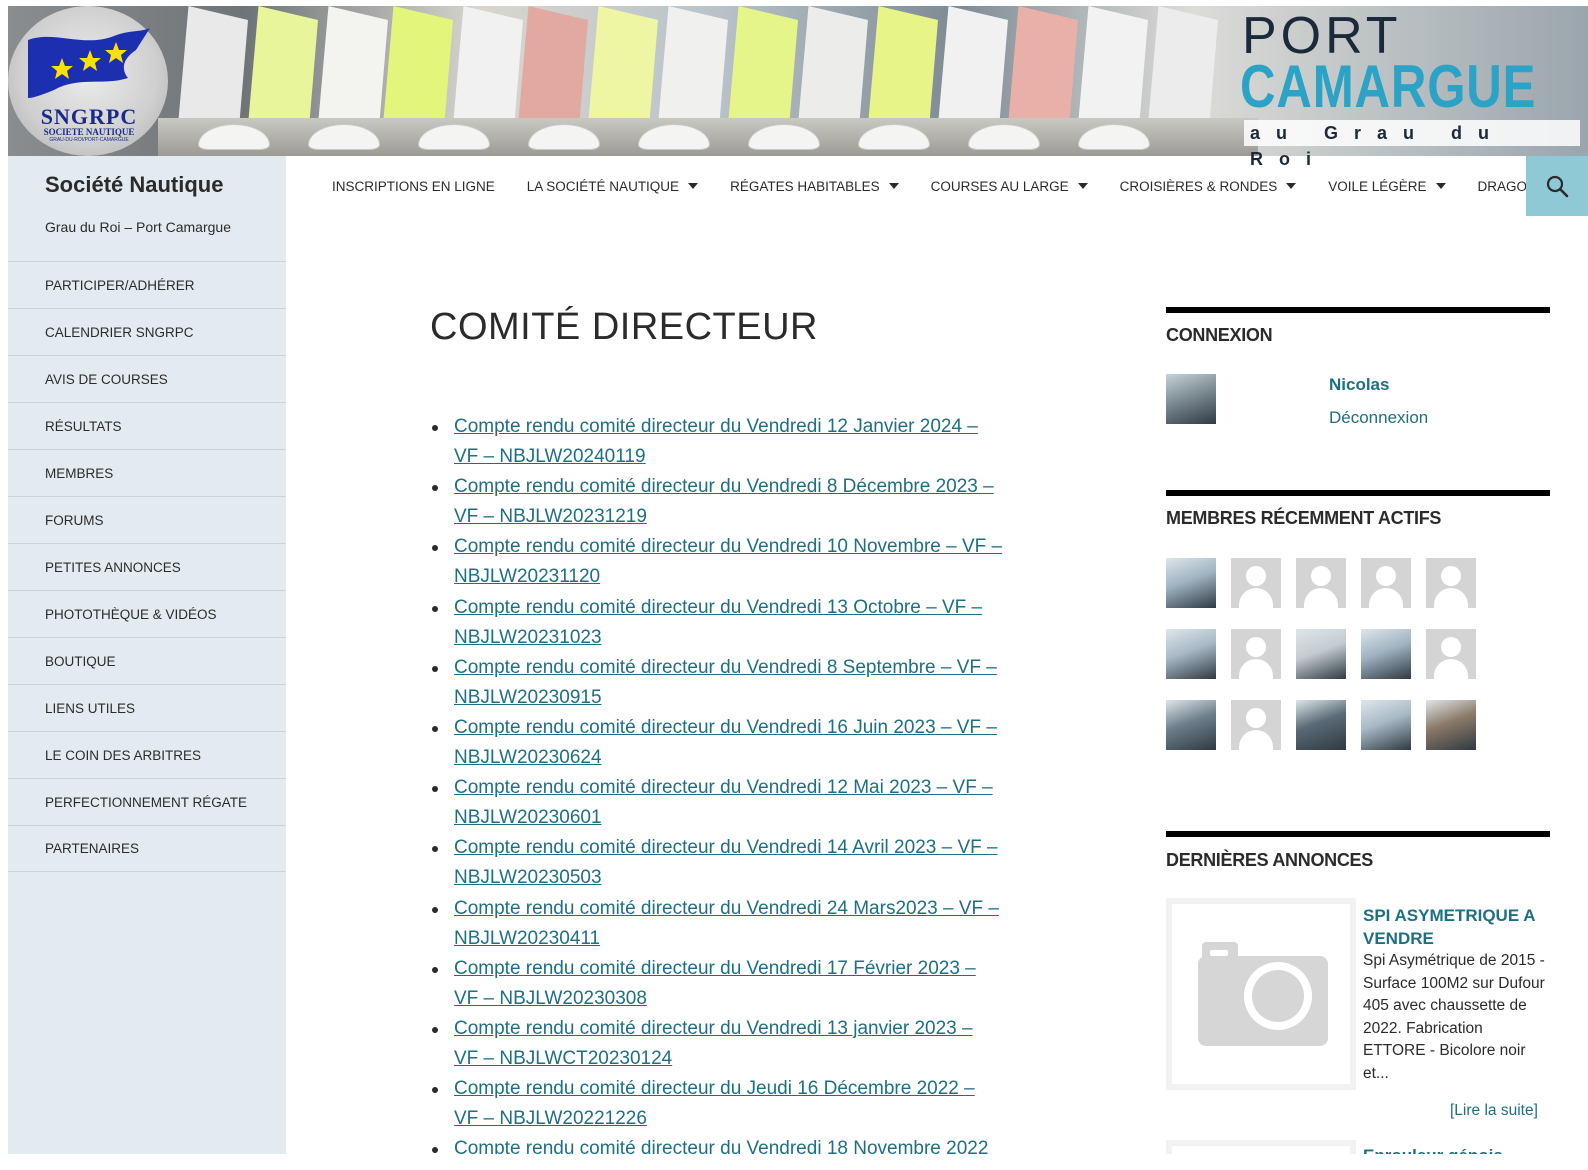 This screenshot has height=1170, width=1588. I want to click on site-title: Société Nautique, so click(134, 185).